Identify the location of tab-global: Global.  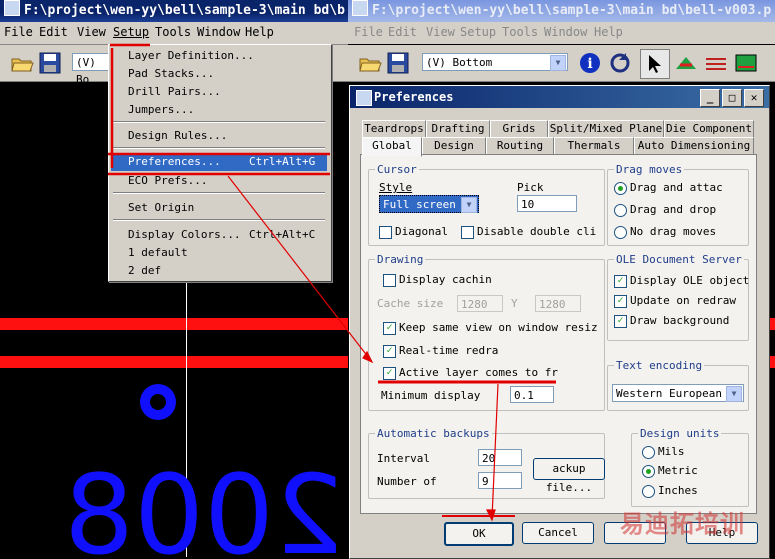
(392, 147).